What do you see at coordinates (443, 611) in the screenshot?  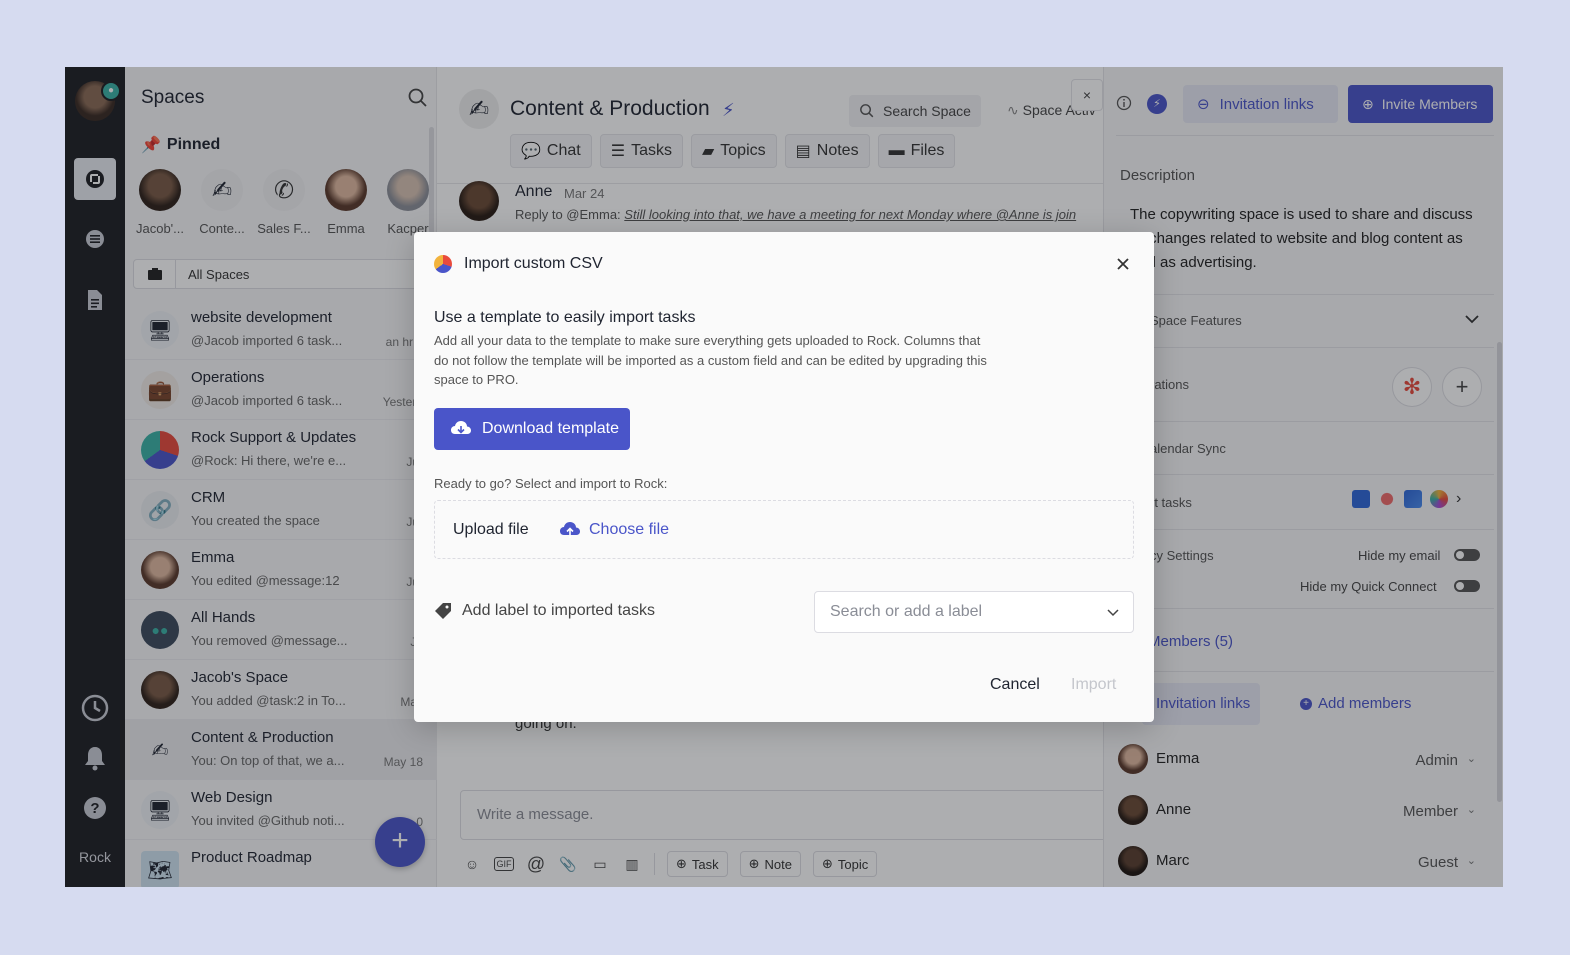 I see `tag-icon` at bounding box center [443, 611].